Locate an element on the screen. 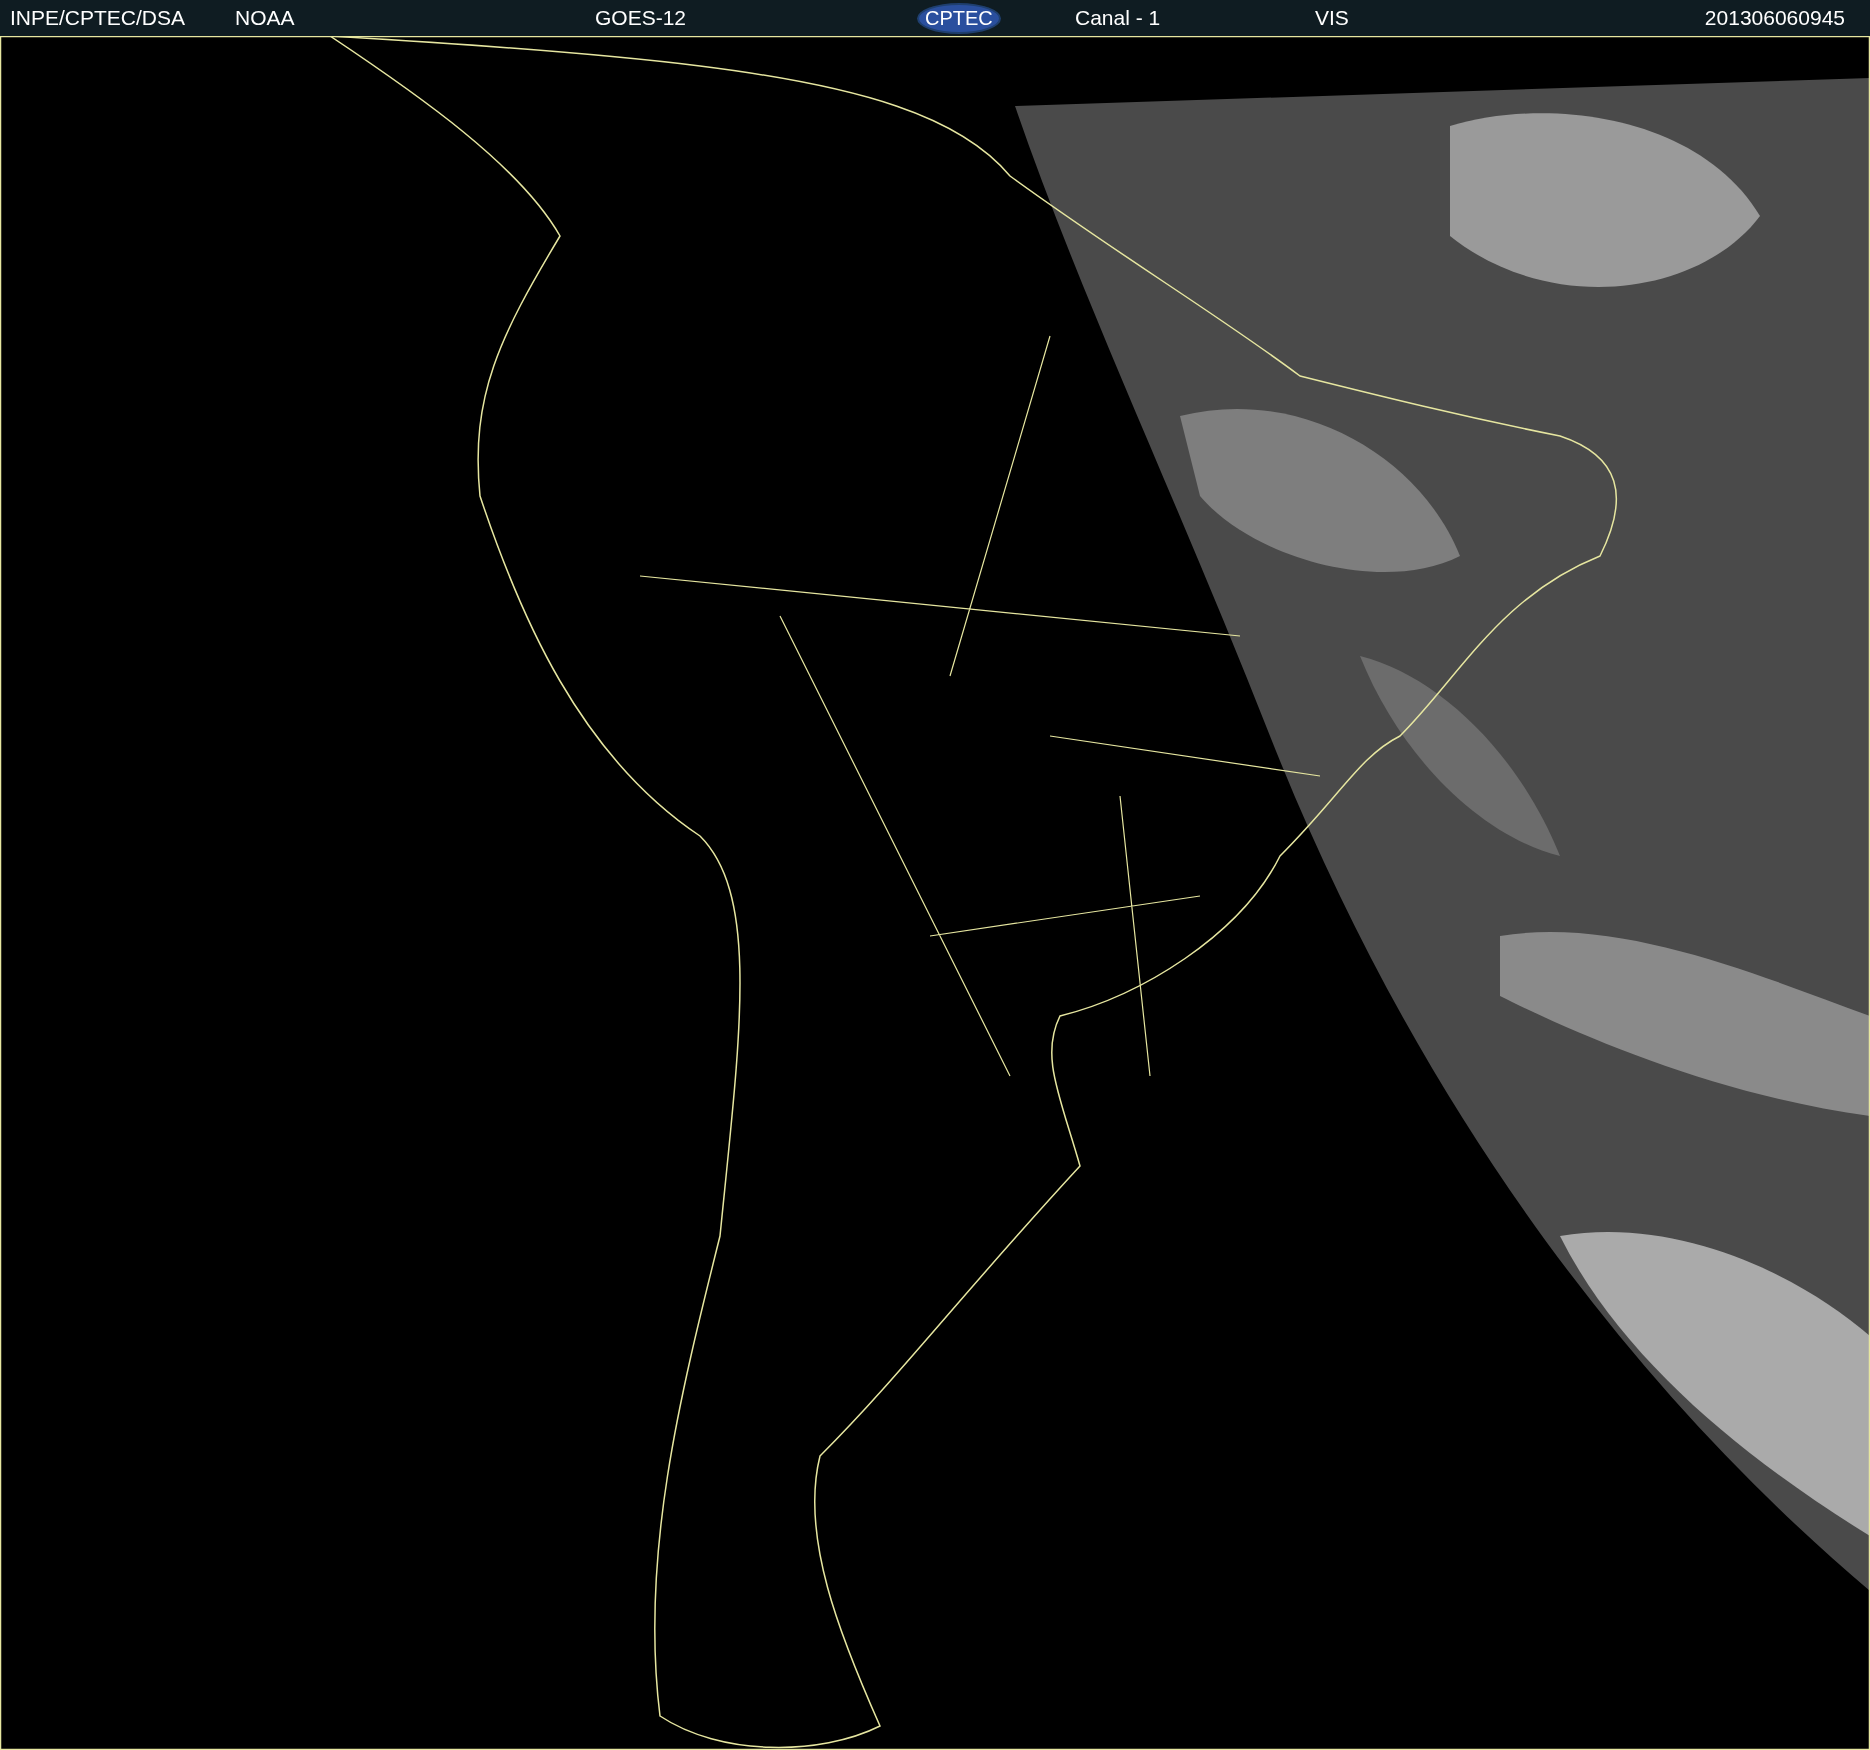 The image size is (1870, 1750). logo: CPTEC is located at coordinates (959, 18).